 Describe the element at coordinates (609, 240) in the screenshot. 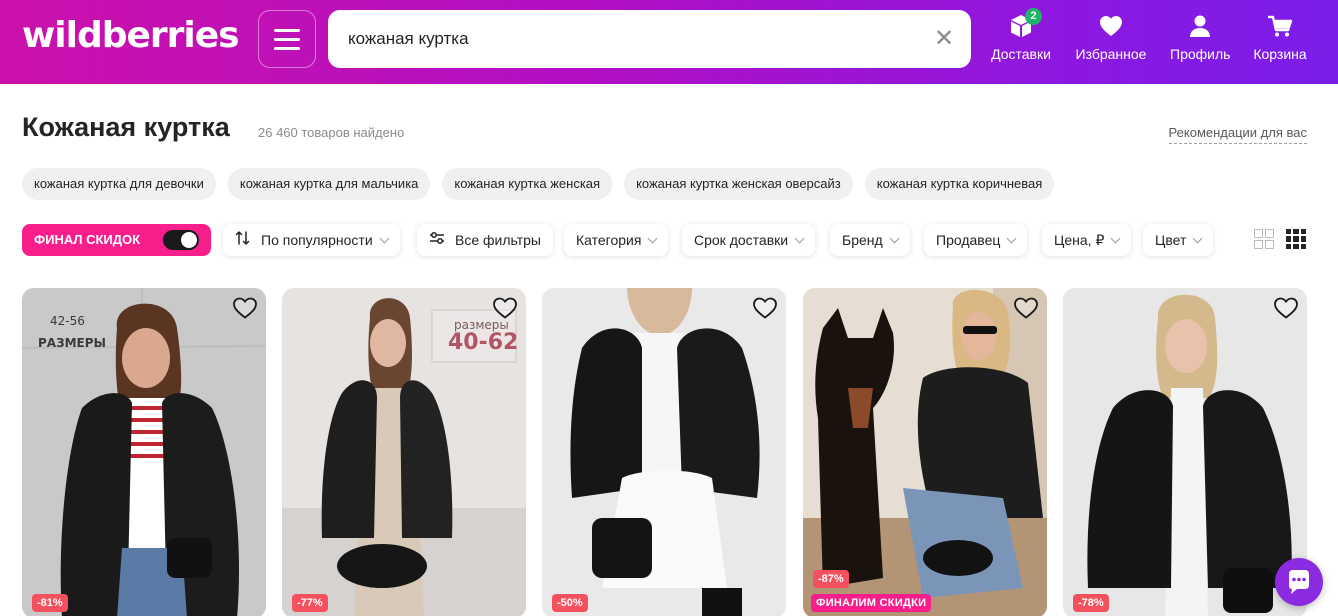

I see `filter-category-label: Категория` at that location.